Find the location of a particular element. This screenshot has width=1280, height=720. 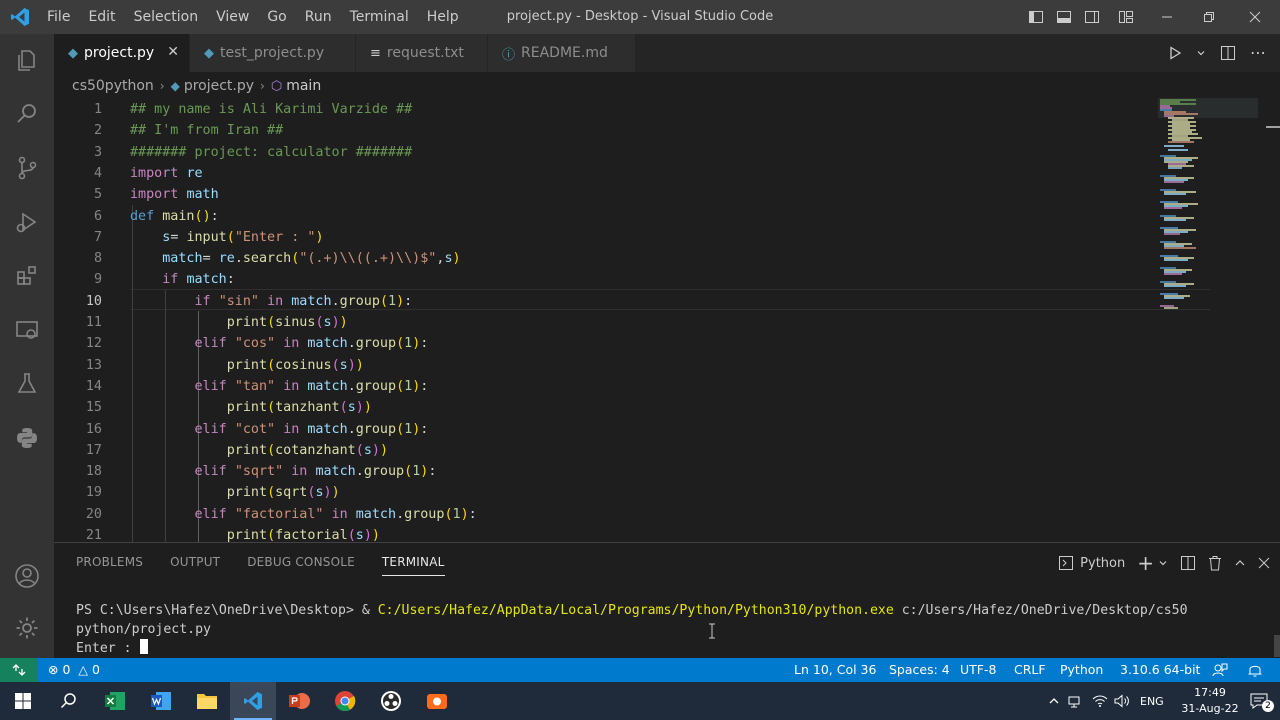

obs-studio-icon is located at coordinates (391, 701).